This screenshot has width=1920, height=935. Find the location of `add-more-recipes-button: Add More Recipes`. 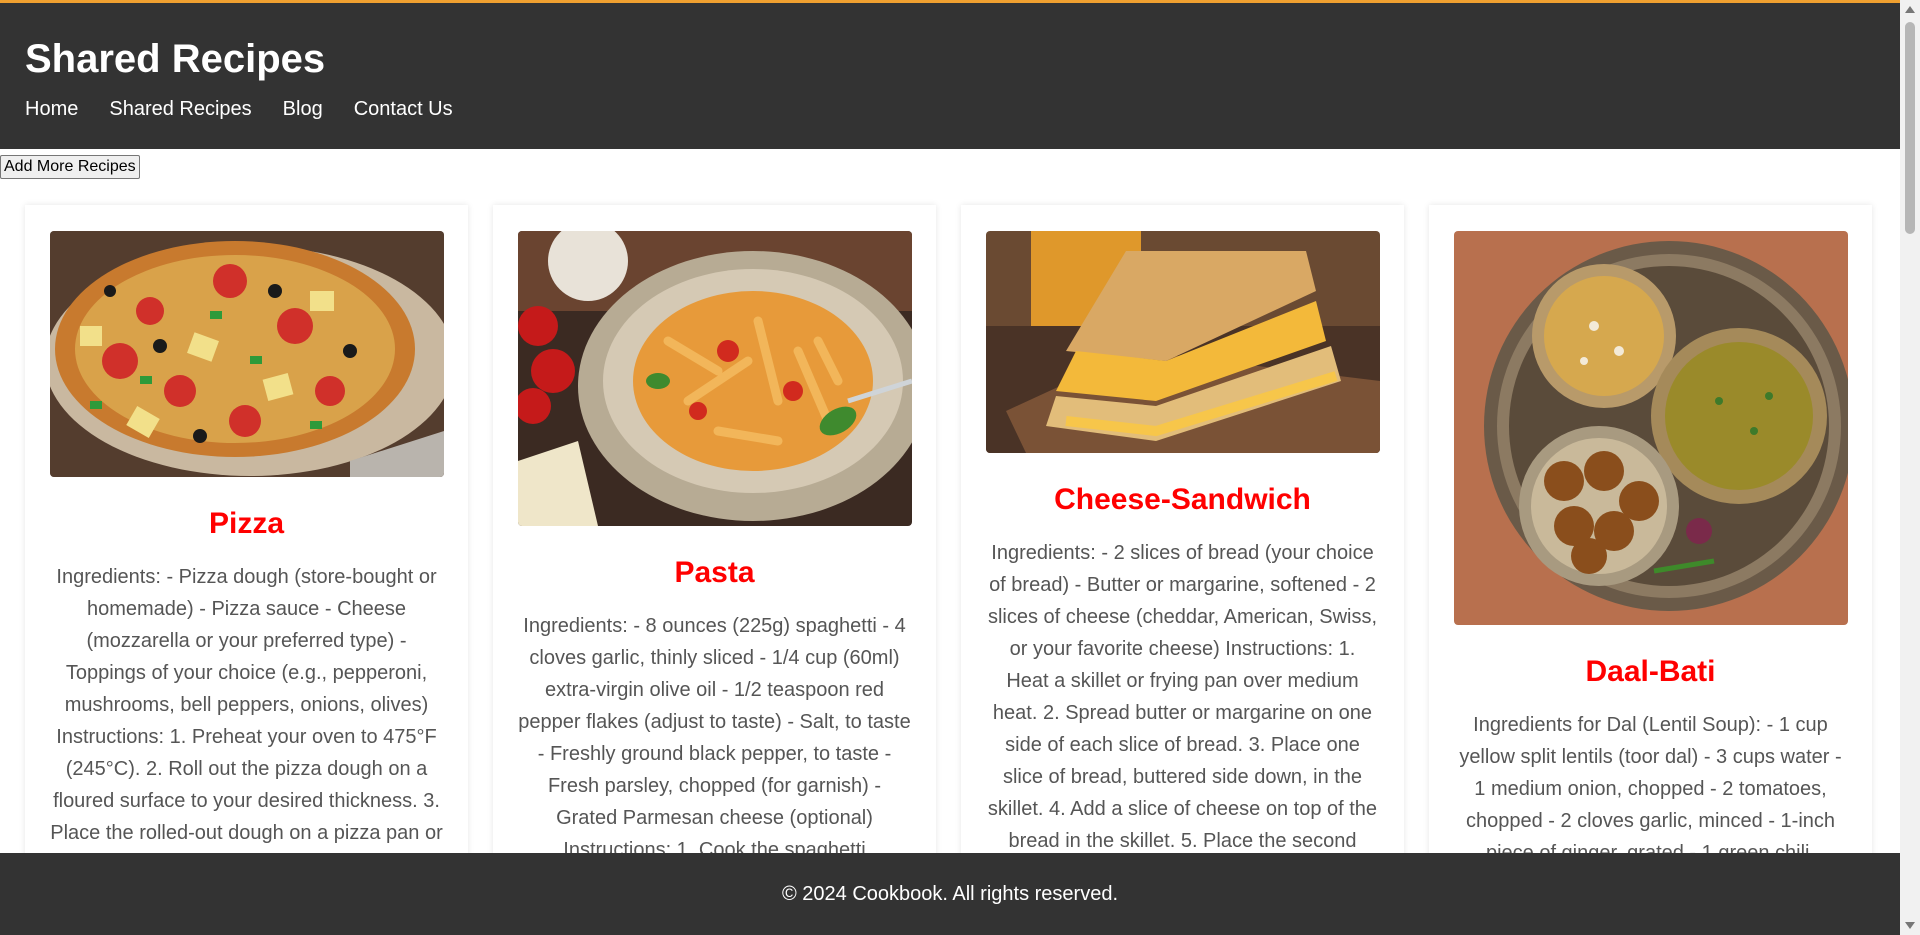

add-more-recipes-button: Add More Recipes is located at coordinates (70, 167).